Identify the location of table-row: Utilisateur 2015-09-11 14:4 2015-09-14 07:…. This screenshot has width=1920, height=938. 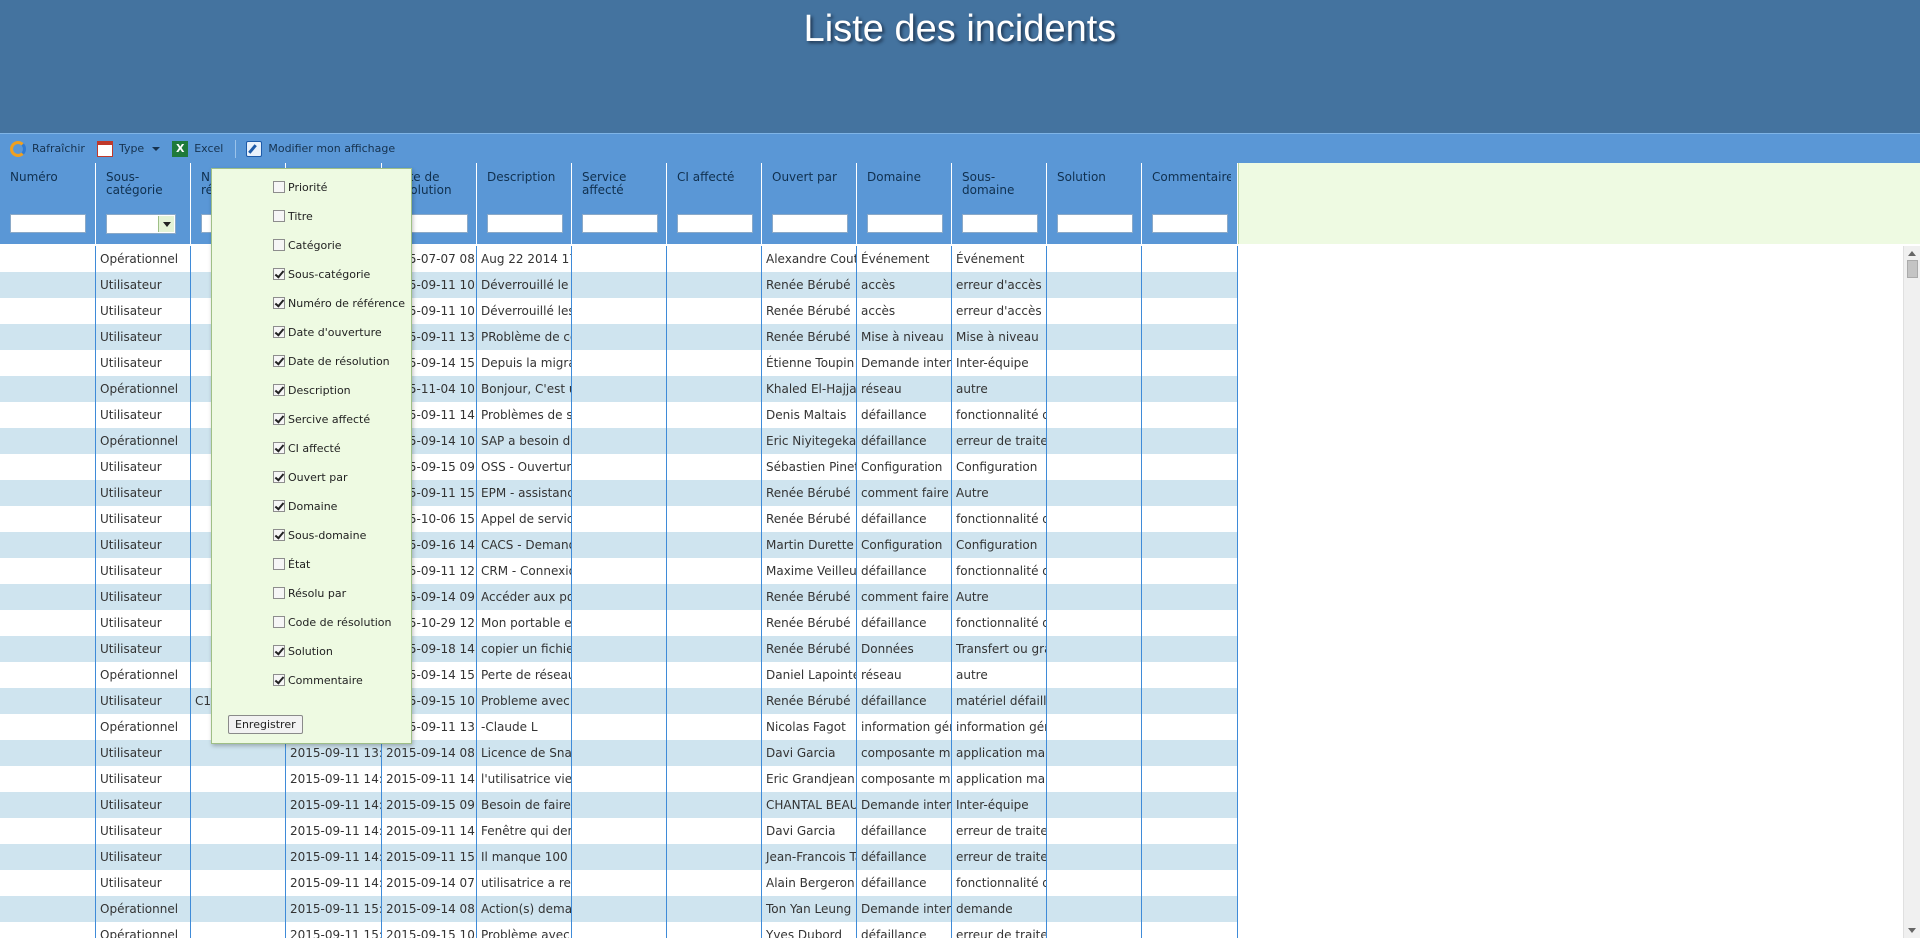
(619, 883).